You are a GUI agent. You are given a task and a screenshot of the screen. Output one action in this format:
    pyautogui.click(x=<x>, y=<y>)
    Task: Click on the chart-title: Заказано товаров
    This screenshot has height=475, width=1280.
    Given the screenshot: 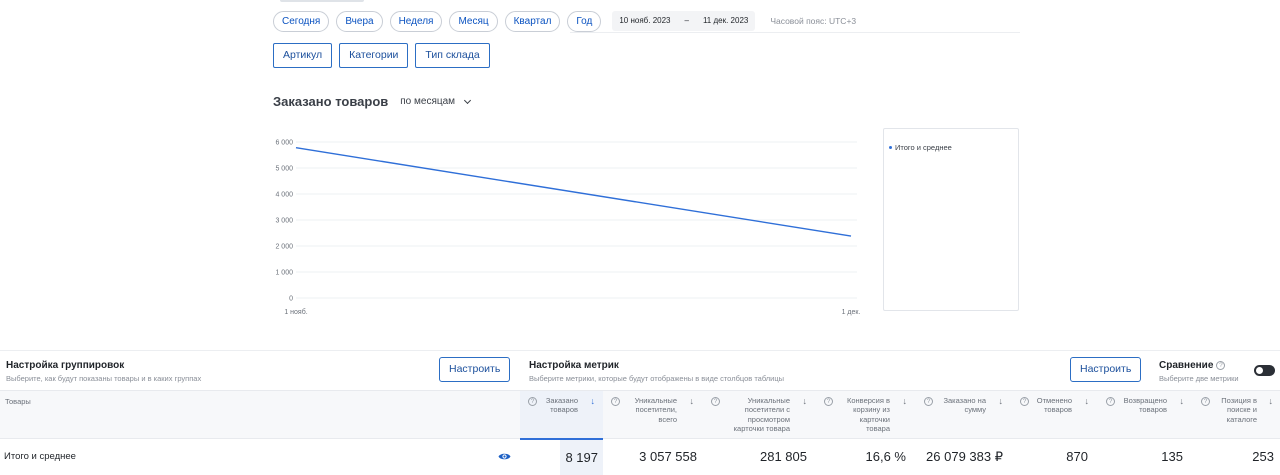 What is the action you would take?
    pyautogui.click(x=331, y=101)
    